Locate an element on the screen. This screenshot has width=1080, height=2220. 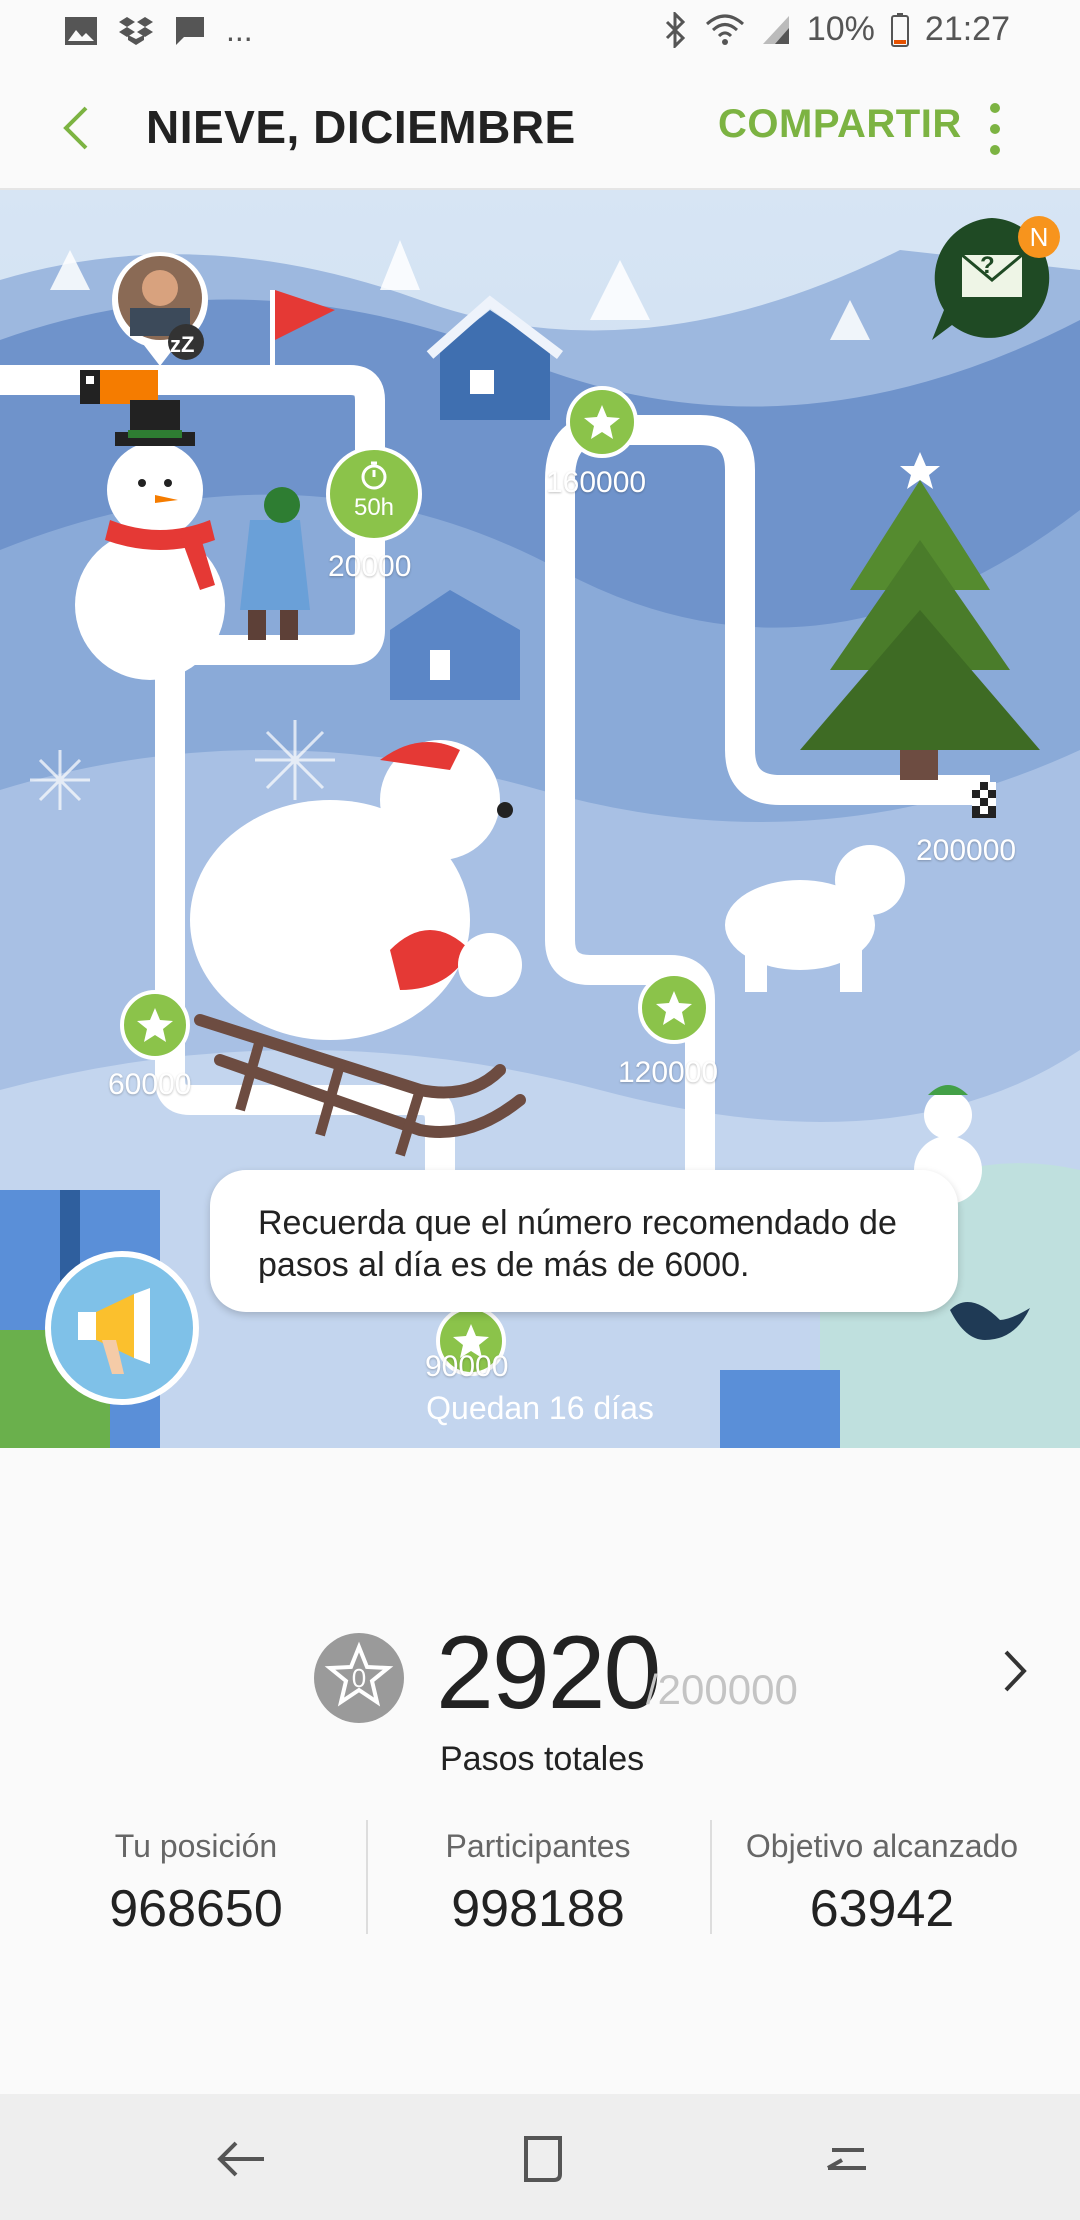
status-bar: ... 10% 21:27 is located at coordinates (540, 32).